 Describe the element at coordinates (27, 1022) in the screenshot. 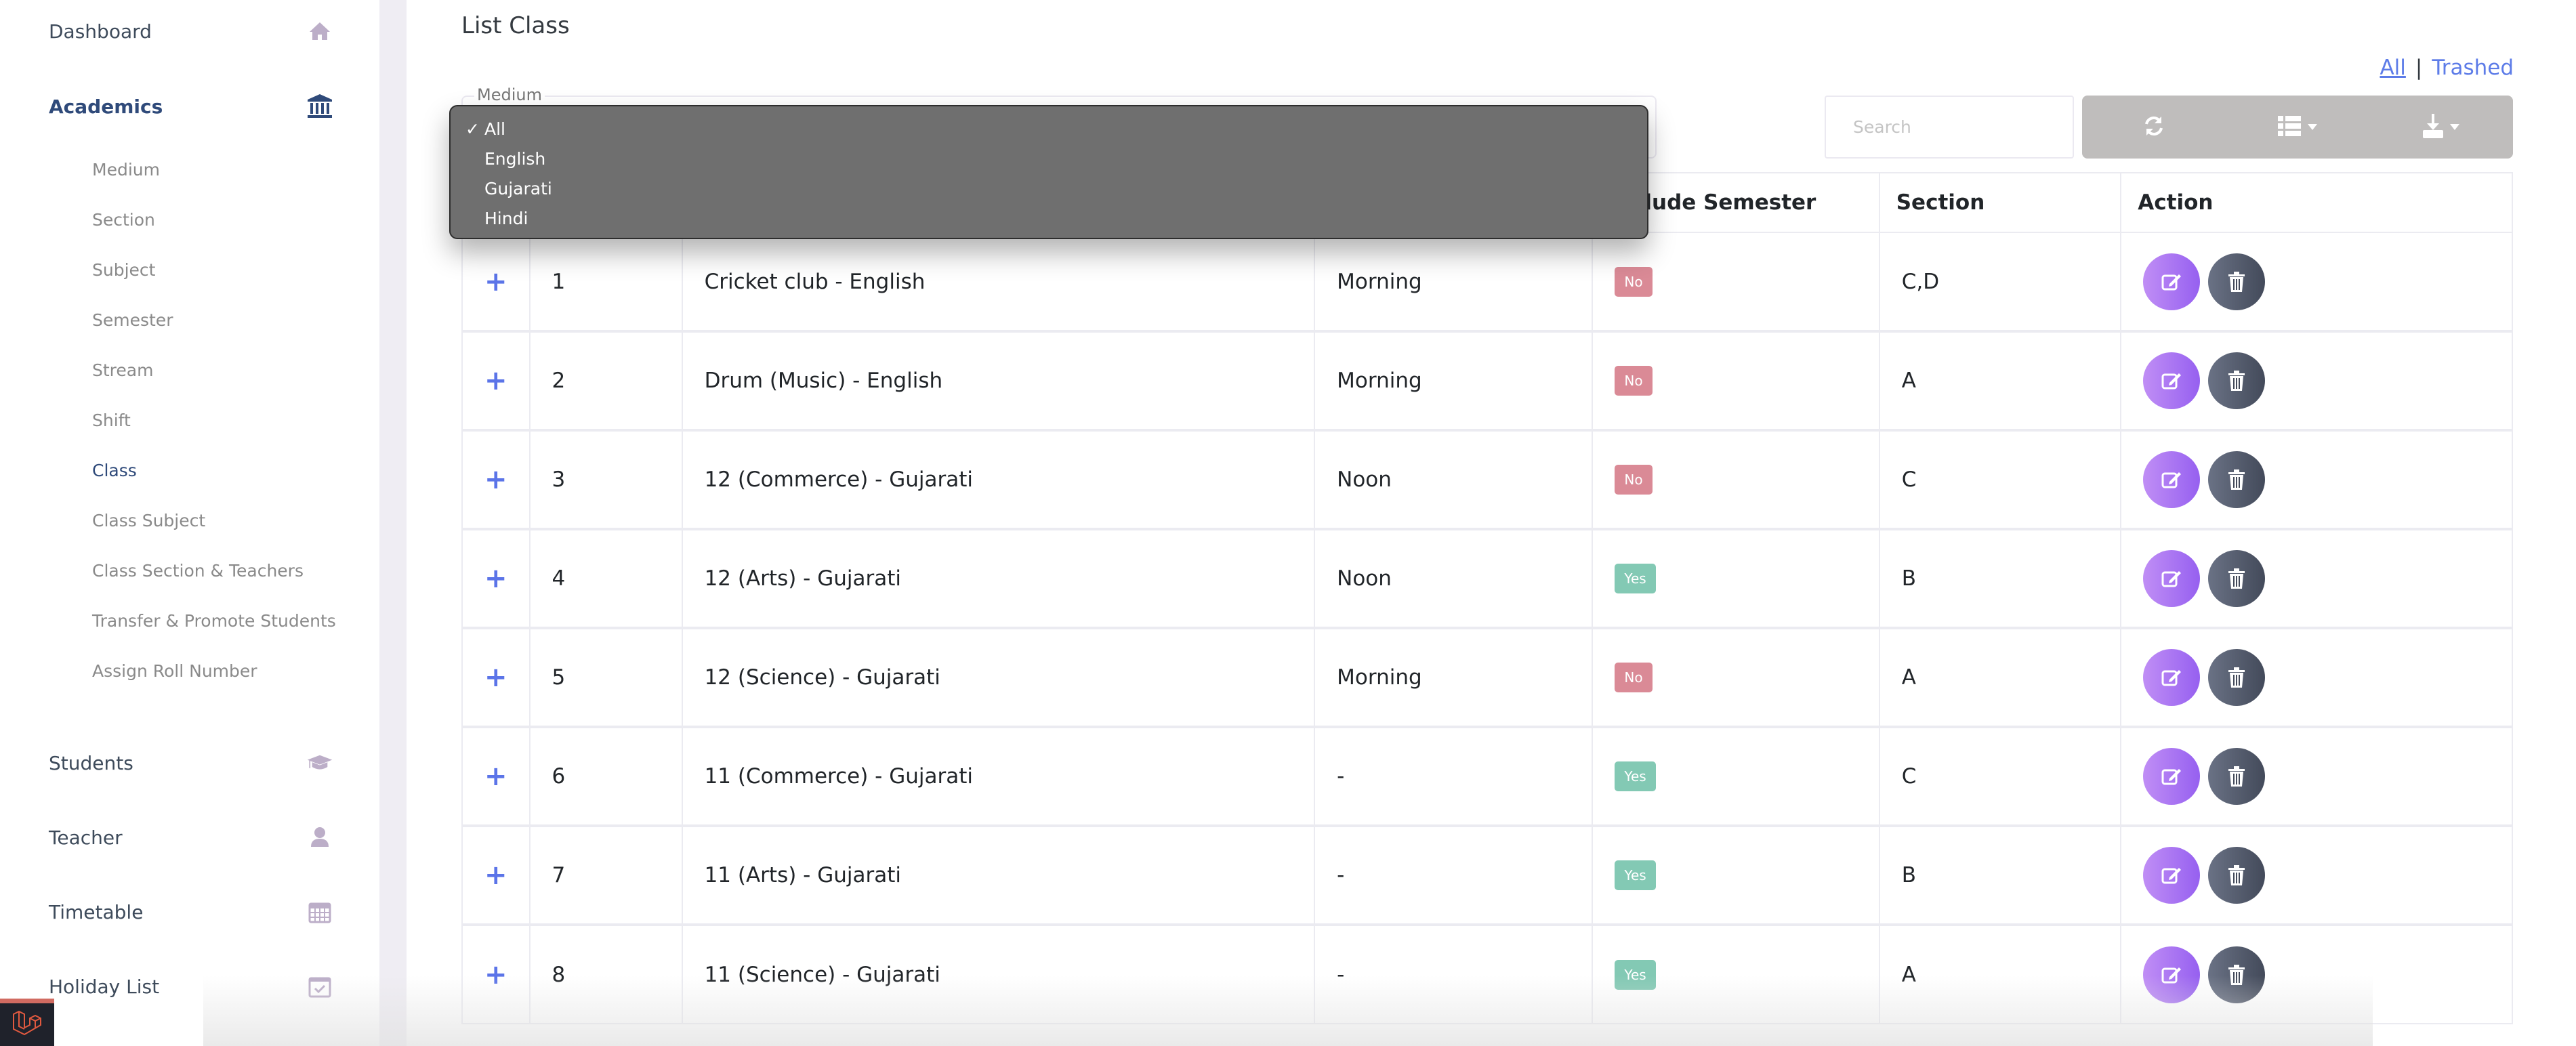

I see `debugbar-toggle` at that location.